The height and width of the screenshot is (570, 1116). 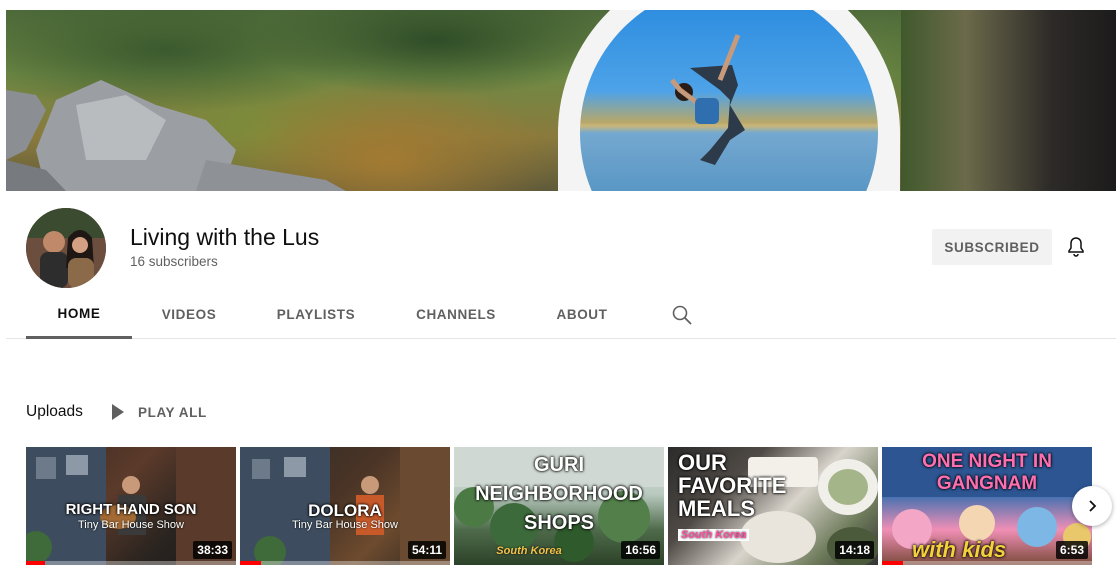 What do you see at coordinates (456, 314) in the screenshot?
I see `tab-channels: CHANNELS` at bounding box center [456, 314].